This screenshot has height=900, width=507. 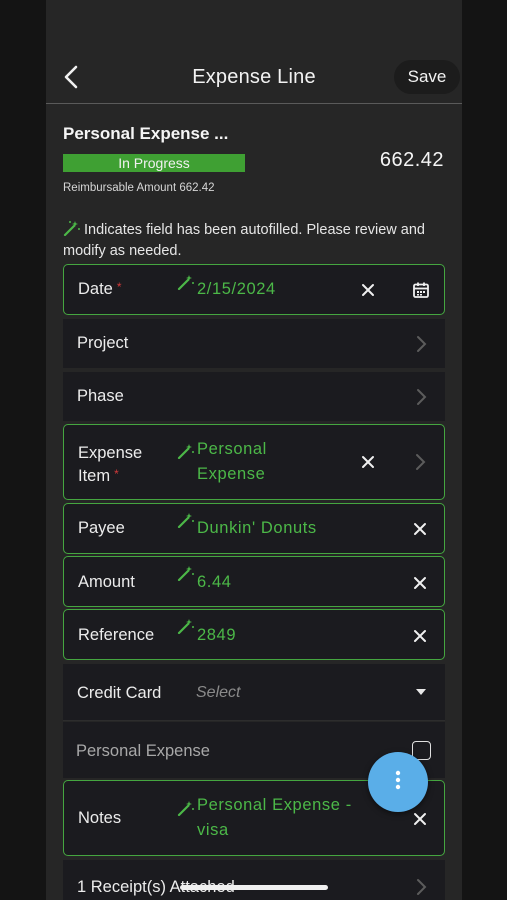 What do you see at coordinates (254, 692) in the screenshot?
I see `credit-card-field: Credit Card Select` at bounding box center [254, 692].